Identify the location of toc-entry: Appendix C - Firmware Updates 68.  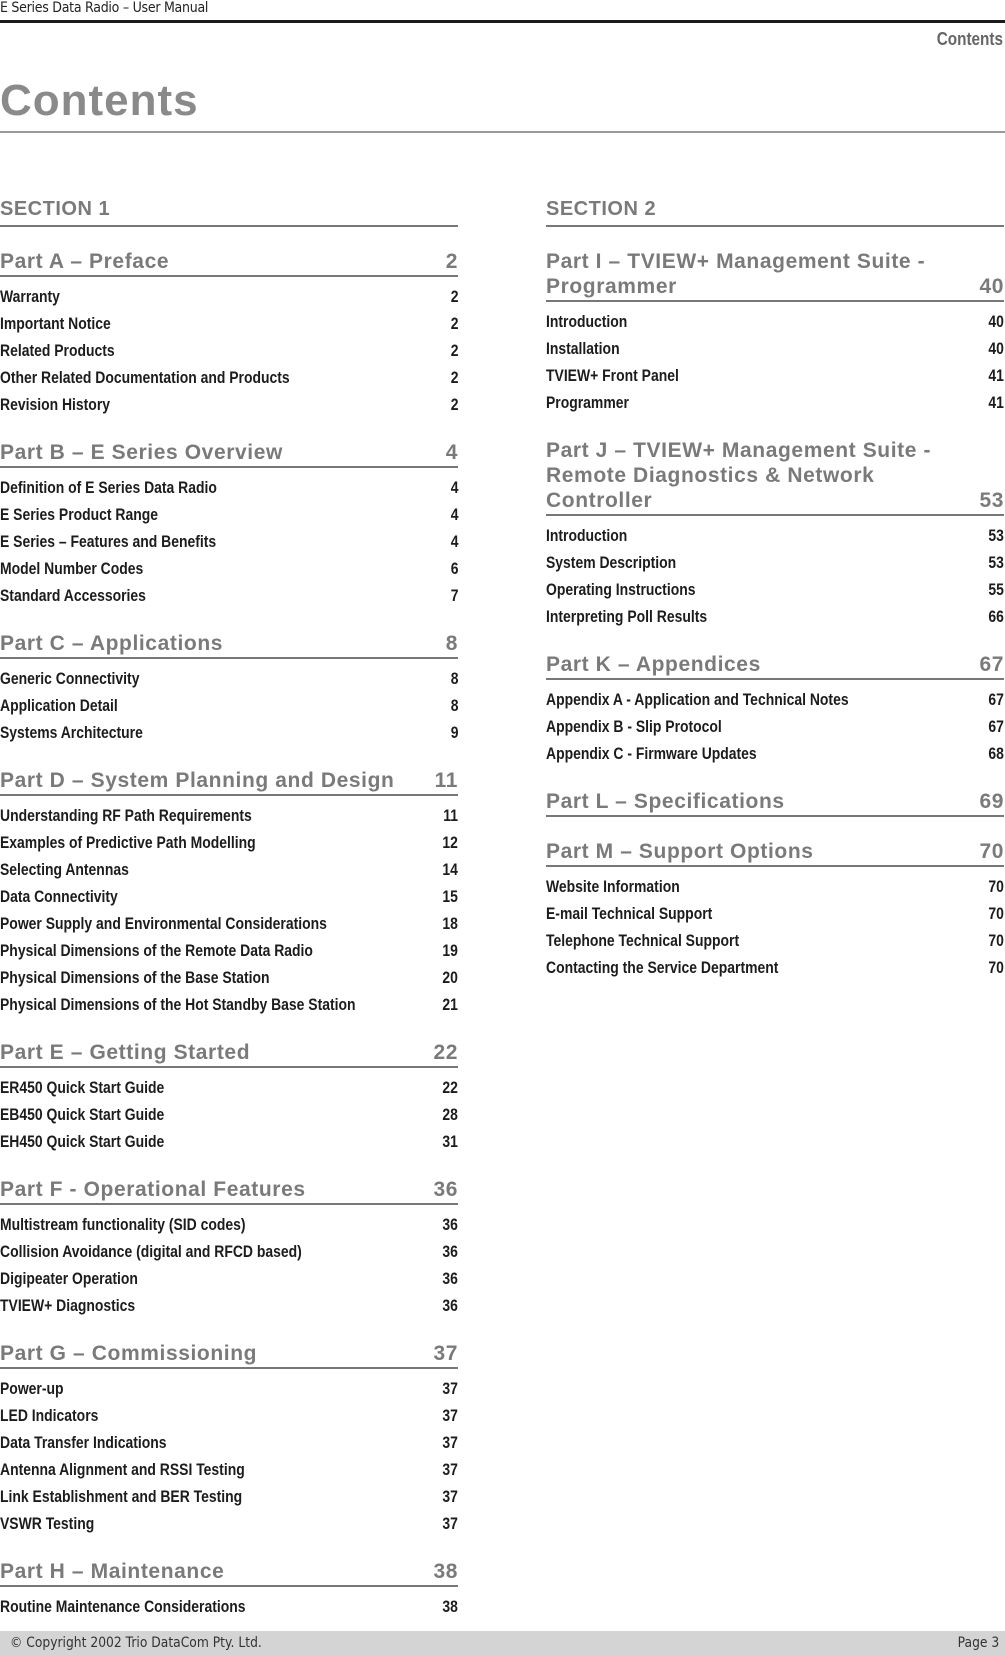
(775, 753).